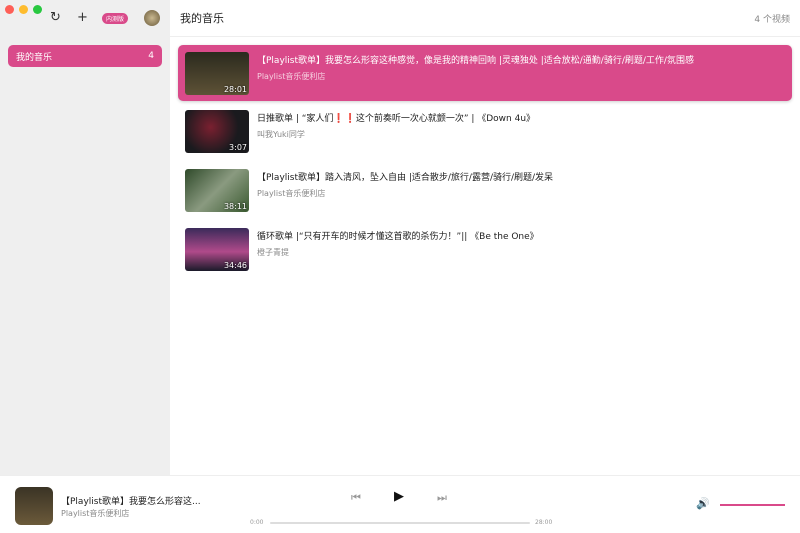  What do you see at coordinates (34, 57) in the screenshot?
I see `sidebar-item-label: 我的音乐` at bounding box center [34, 57].